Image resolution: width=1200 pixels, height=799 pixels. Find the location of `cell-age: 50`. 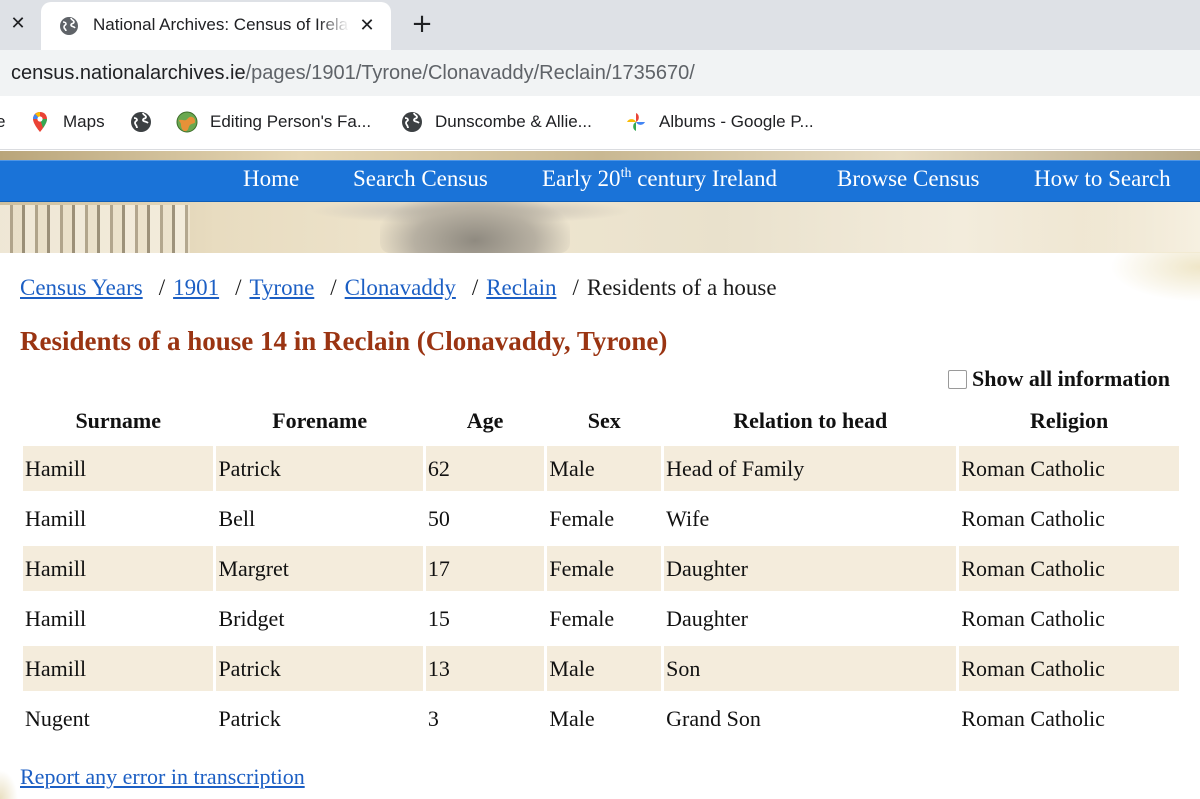

cell-age: 50 is located at coordinates (438, 518).